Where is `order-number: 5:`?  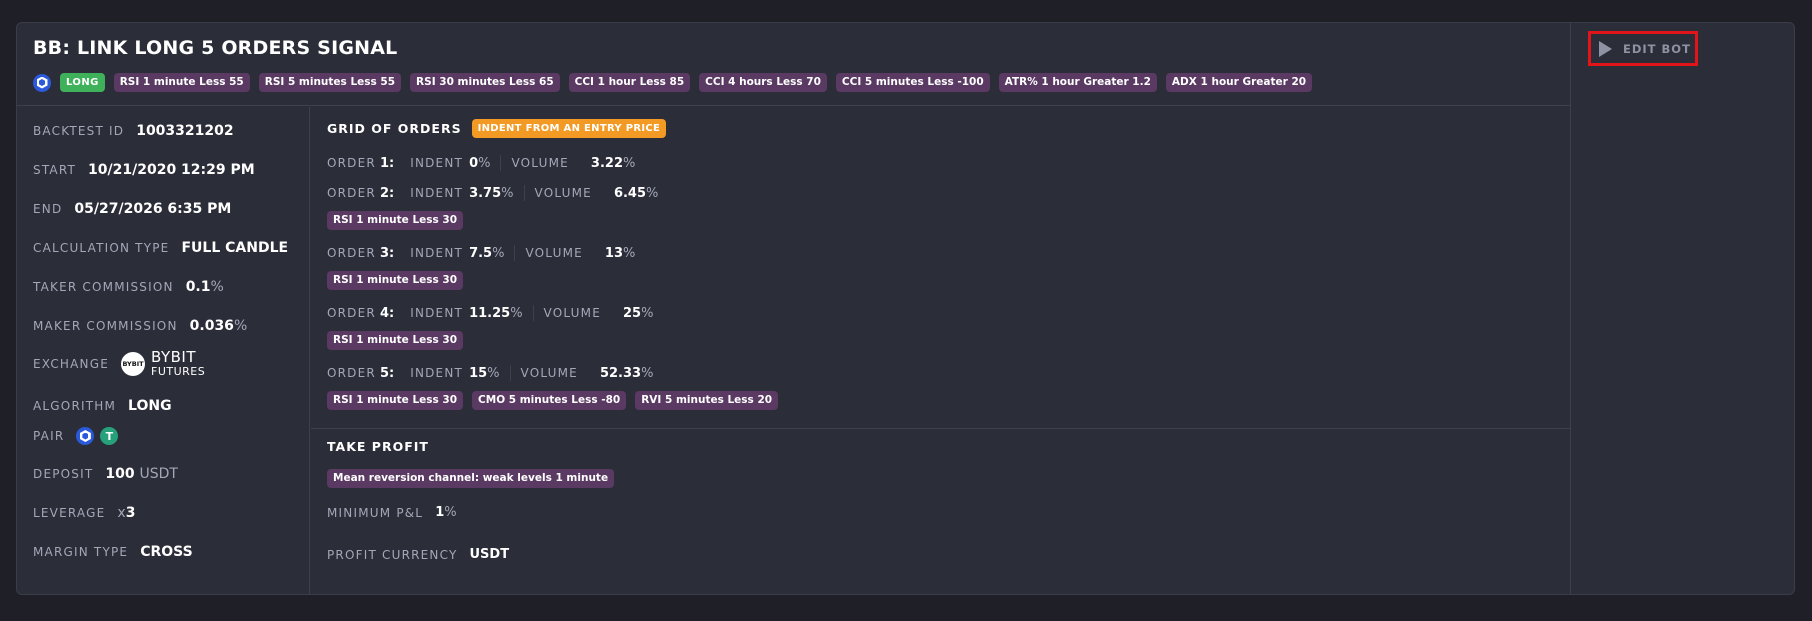 order-number: 5: is located at coordinates (387, 373).